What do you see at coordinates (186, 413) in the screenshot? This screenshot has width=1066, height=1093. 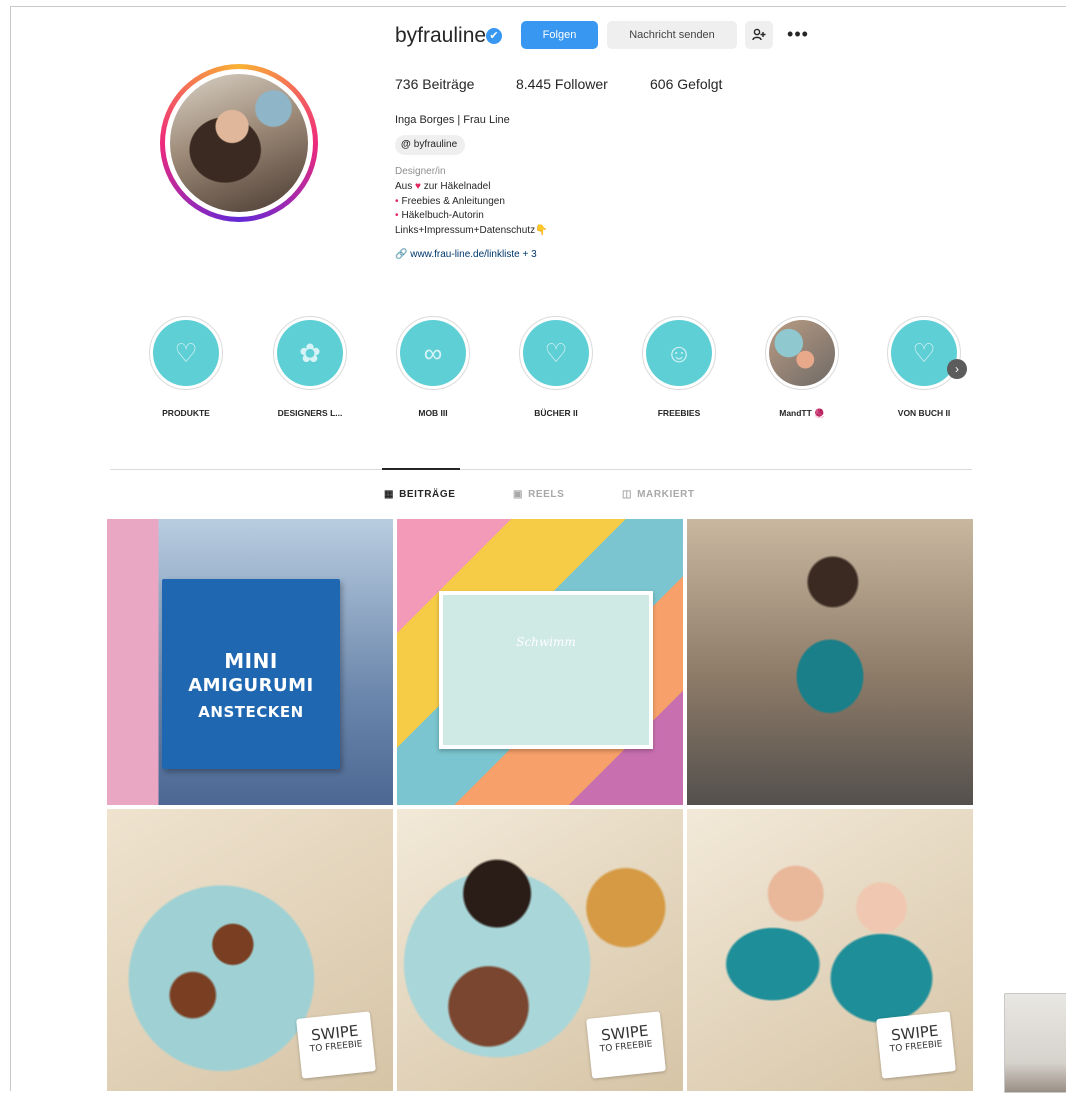 I see `highlight-label: PRODUKTE` at bounding box center [186, 413].